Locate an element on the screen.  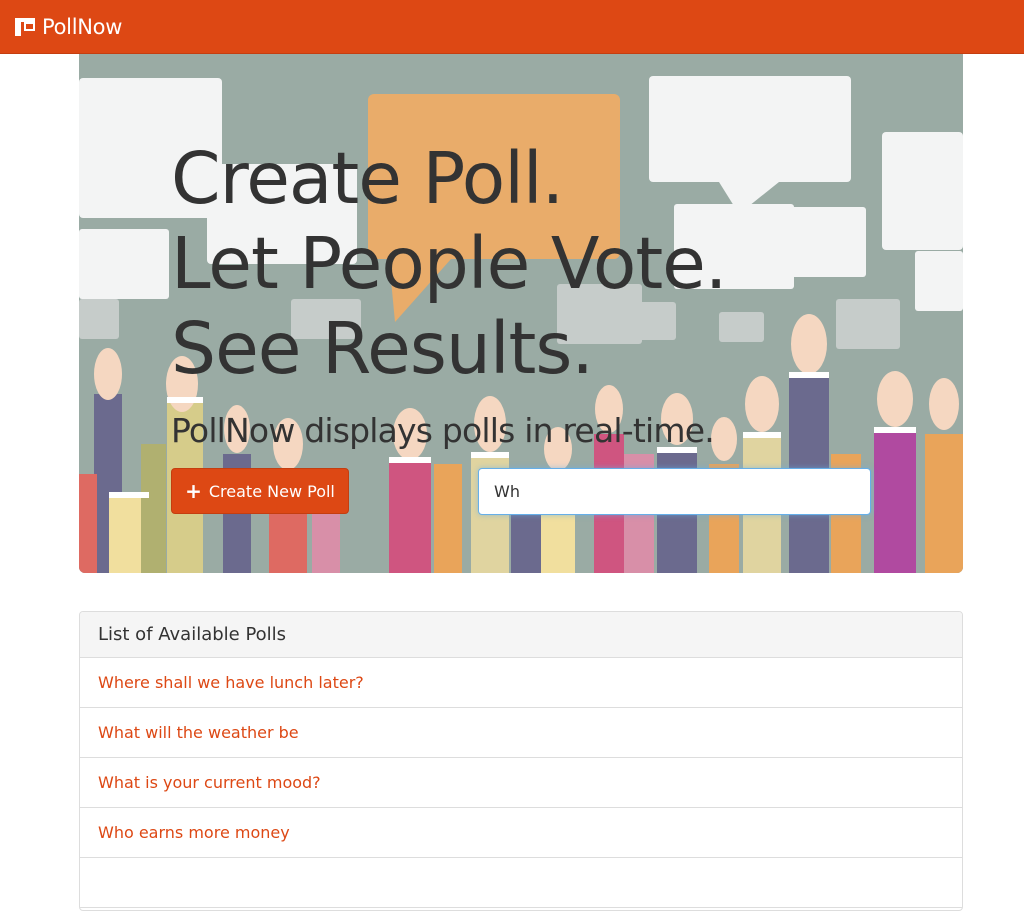
polls-panel-heading: List of Available Polls is located at coordinates (521, 635).